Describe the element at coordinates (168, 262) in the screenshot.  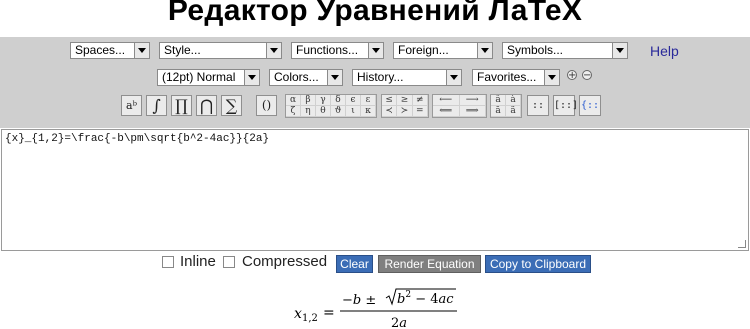
I see `inline-checkbox` at that location.